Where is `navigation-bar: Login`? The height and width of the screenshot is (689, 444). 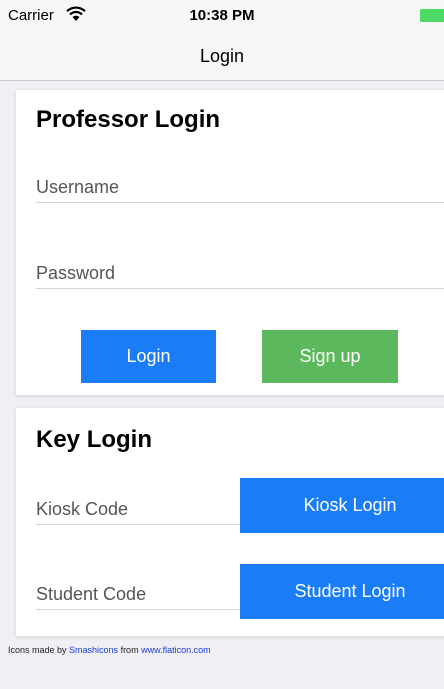 navigation-bar: Login is located at coordinates (222, 57).